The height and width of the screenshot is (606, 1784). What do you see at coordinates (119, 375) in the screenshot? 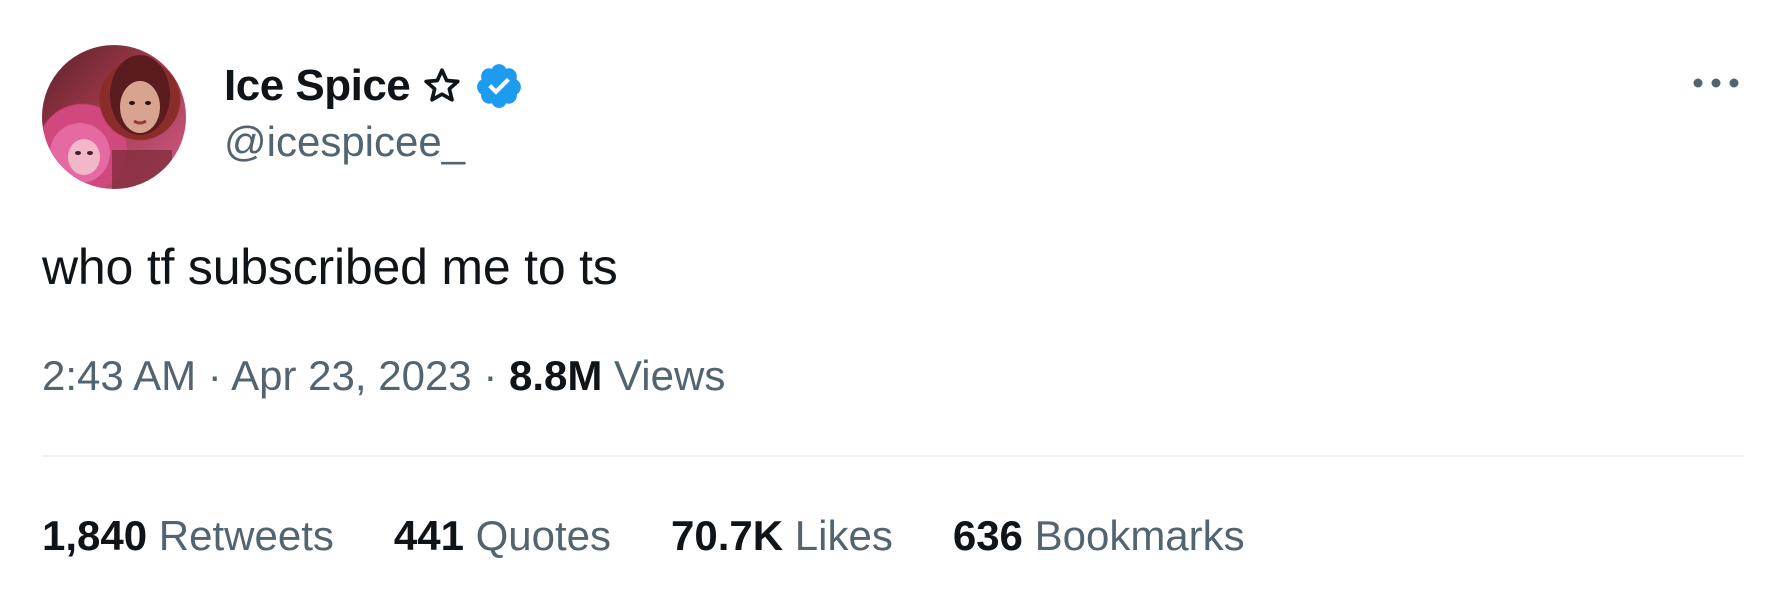
I see `tweet-time: 2:43 AM` at bounding box center [119, 375].